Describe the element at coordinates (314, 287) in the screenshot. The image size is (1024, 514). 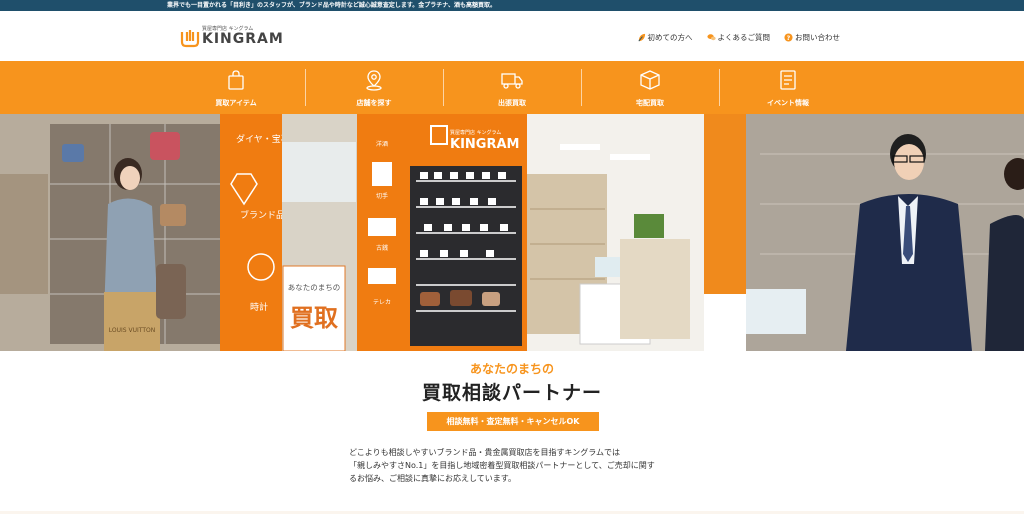
I see `hero-stand-text: あなたのまちの` at that location.